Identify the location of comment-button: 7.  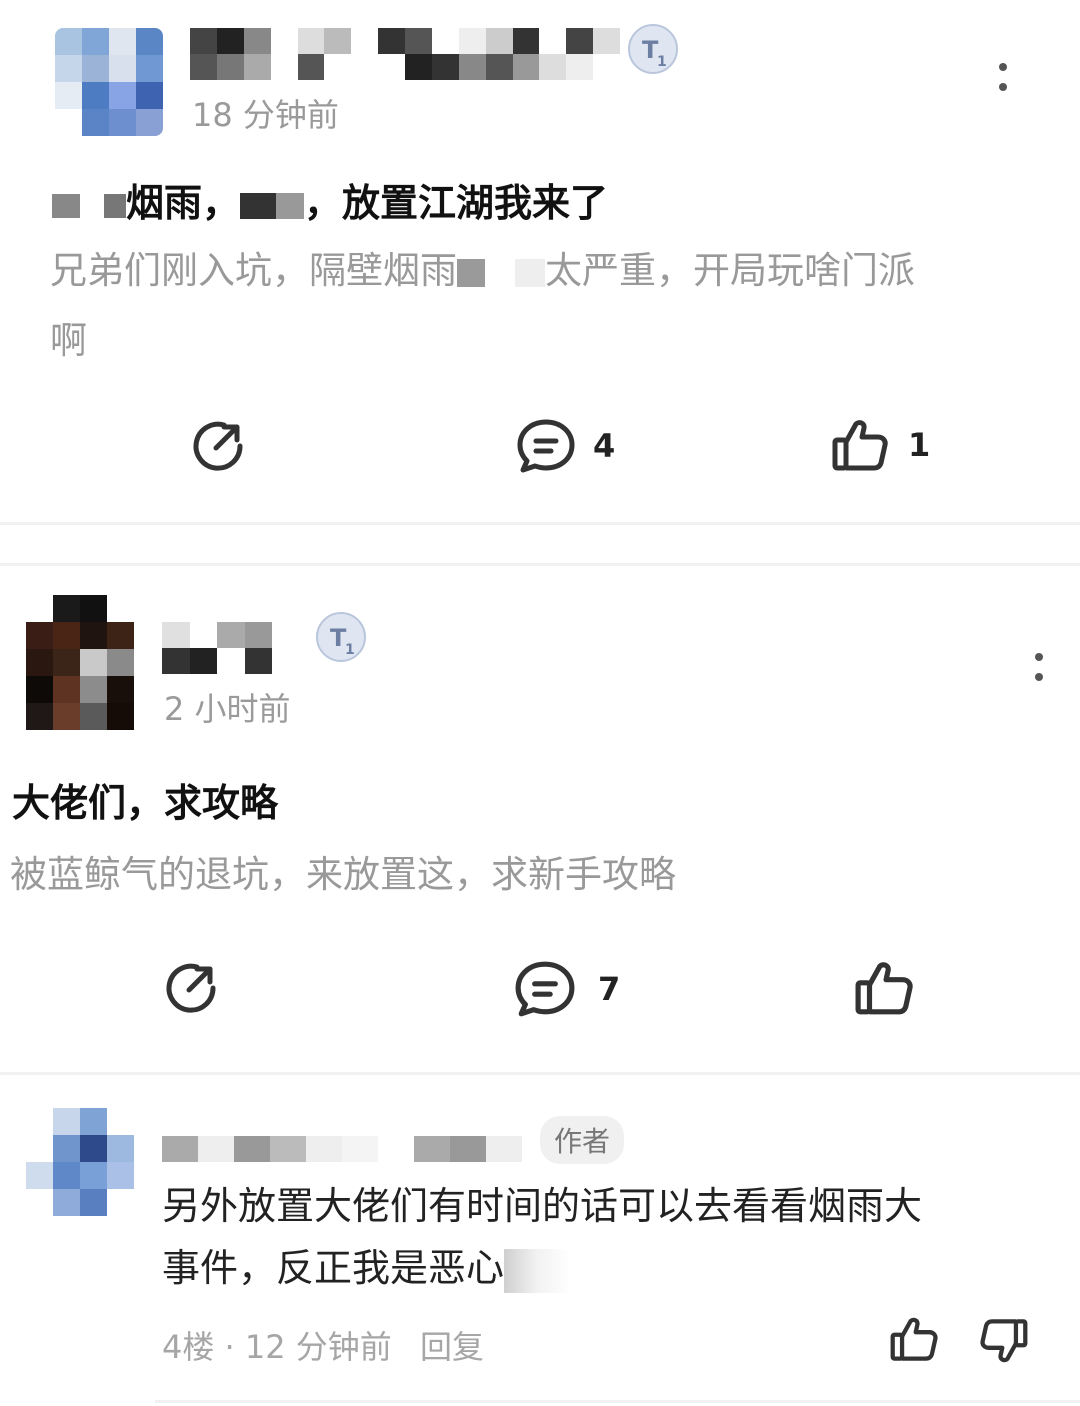
(566, 989).